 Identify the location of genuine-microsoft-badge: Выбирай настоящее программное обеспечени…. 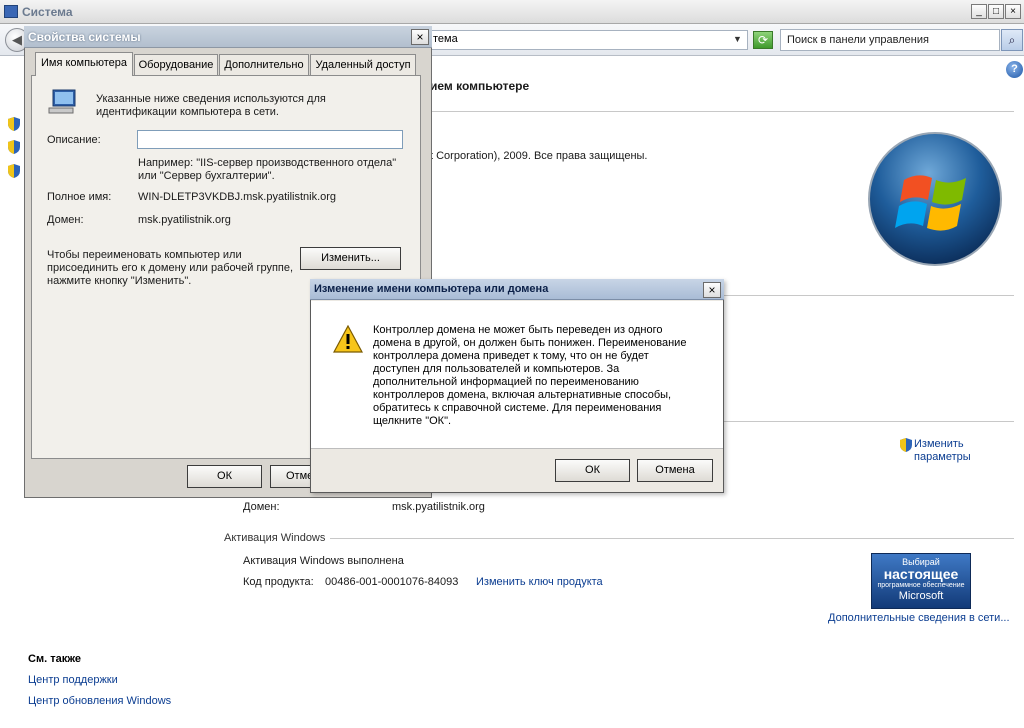
(921, 581).